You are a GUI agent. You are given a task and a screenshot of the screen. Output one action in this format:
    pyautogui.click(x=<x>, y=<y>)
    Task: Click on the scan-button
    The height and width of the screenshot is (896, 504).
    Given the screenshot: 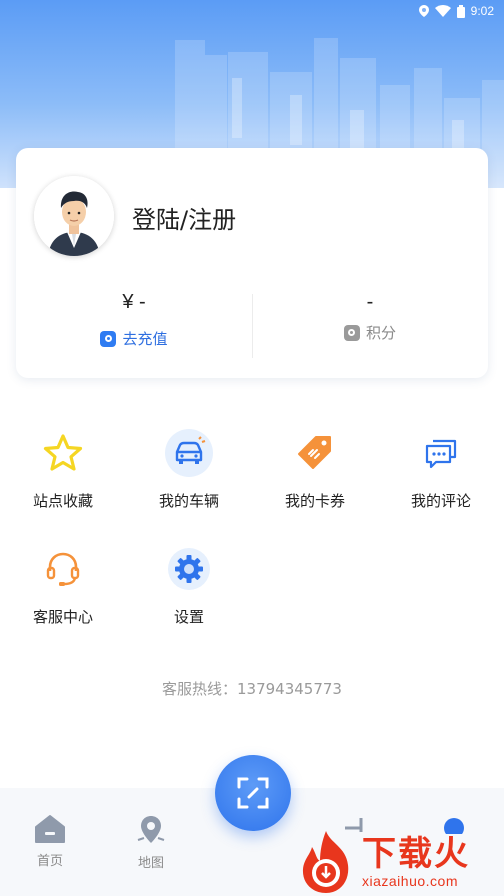 What is the action you would take?
    pyautogui.click(x=253, y=793)
    